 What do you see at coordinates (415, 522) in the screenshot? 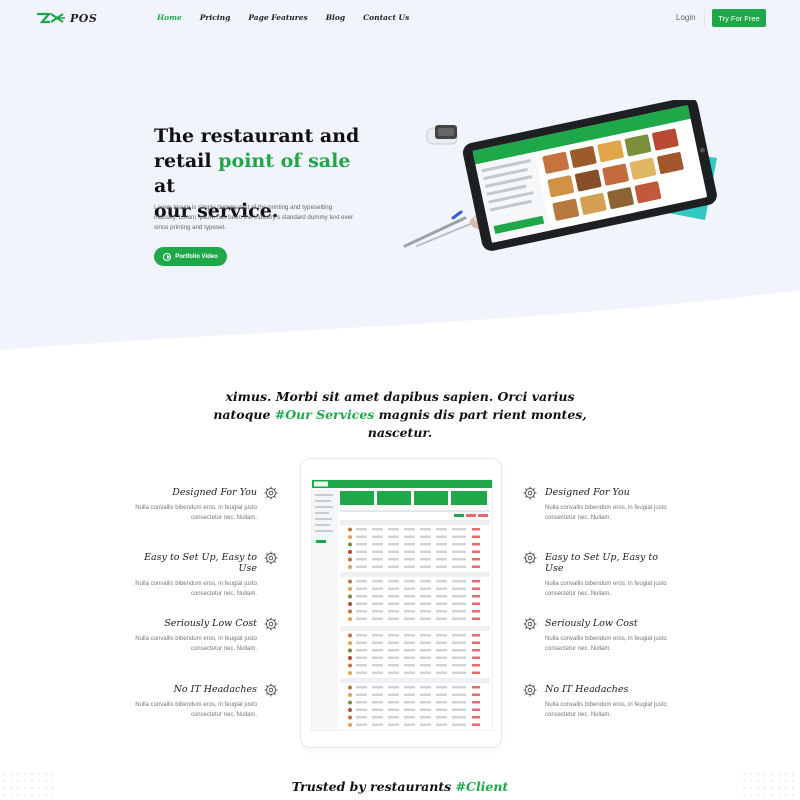
I see `table-header` at bounding box center [415, 522].